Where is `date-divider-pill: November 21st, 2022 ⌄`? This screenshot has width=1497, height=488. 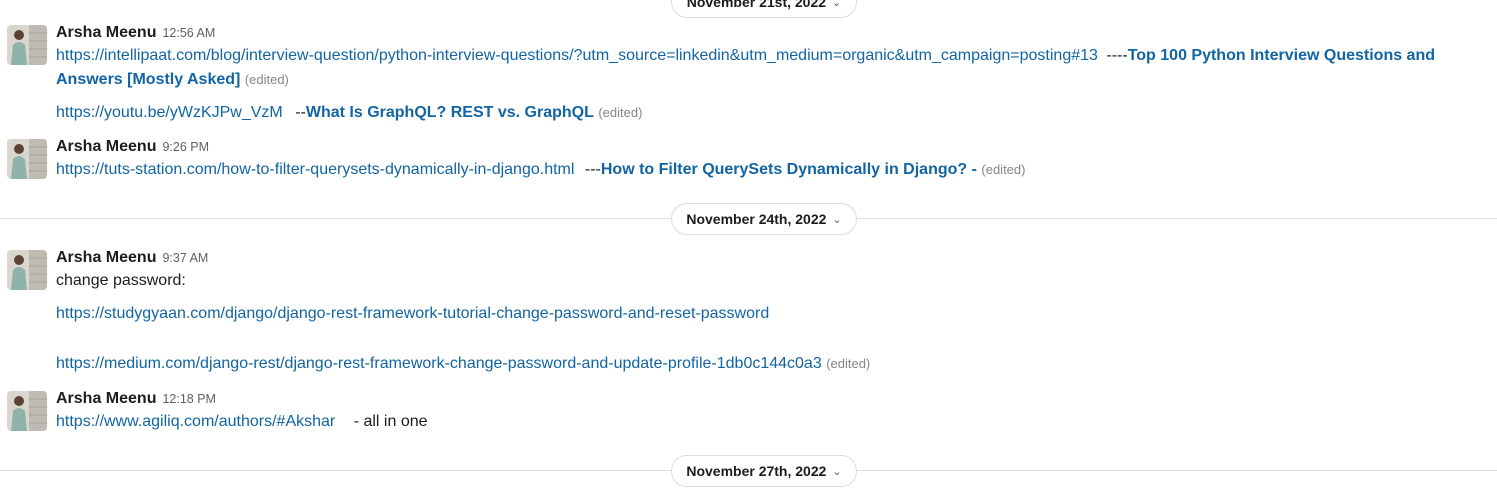
date-divider-pill: November 21st, 2022 ⌄ is located at coordinates (764, 9).